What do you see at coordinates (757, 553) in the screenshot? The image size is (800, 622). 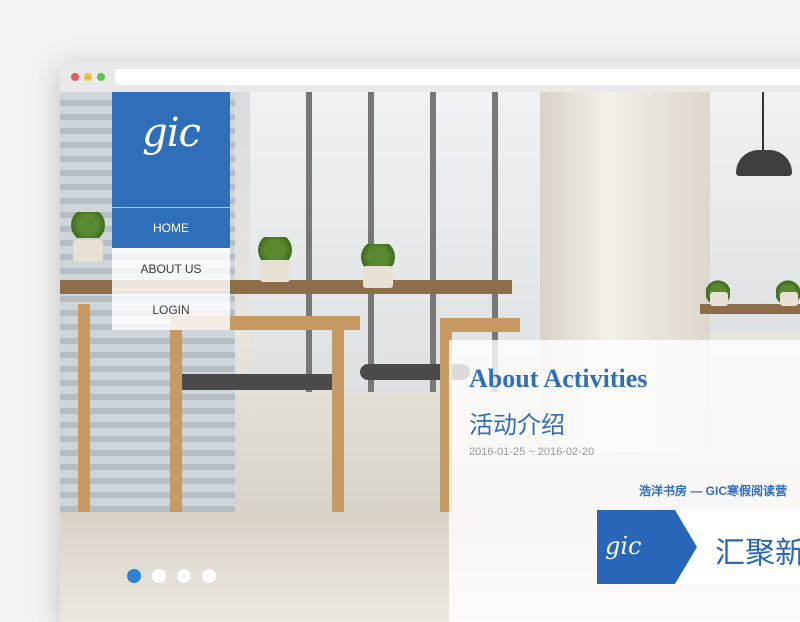 I see `banner-text: 汇聚新` at bounding box center [757, 553].